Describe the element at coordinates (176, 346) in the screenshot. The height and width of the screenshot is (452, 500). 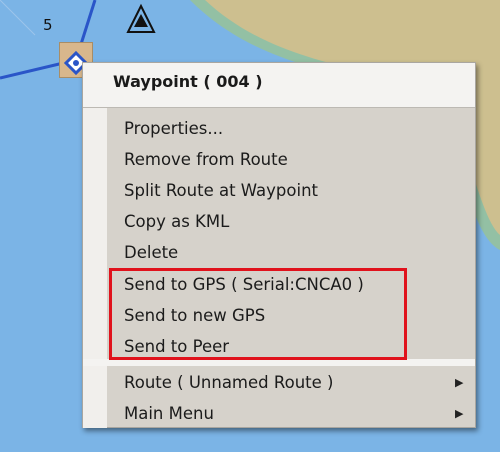
I see `menu-item-send-to-peer: Send to Peer` at that location.